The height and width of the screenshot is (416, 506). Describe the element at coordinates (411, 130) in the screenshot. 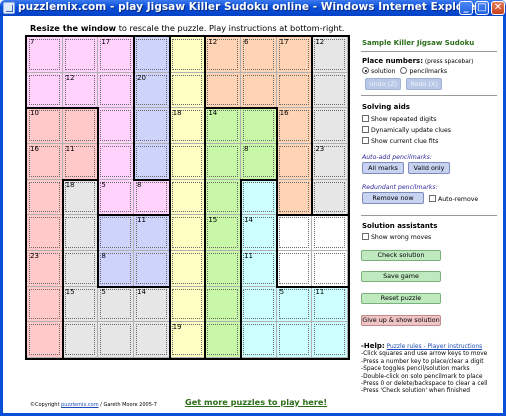

I see `aid-dynamic-label: Dynamically update clues` at that location.